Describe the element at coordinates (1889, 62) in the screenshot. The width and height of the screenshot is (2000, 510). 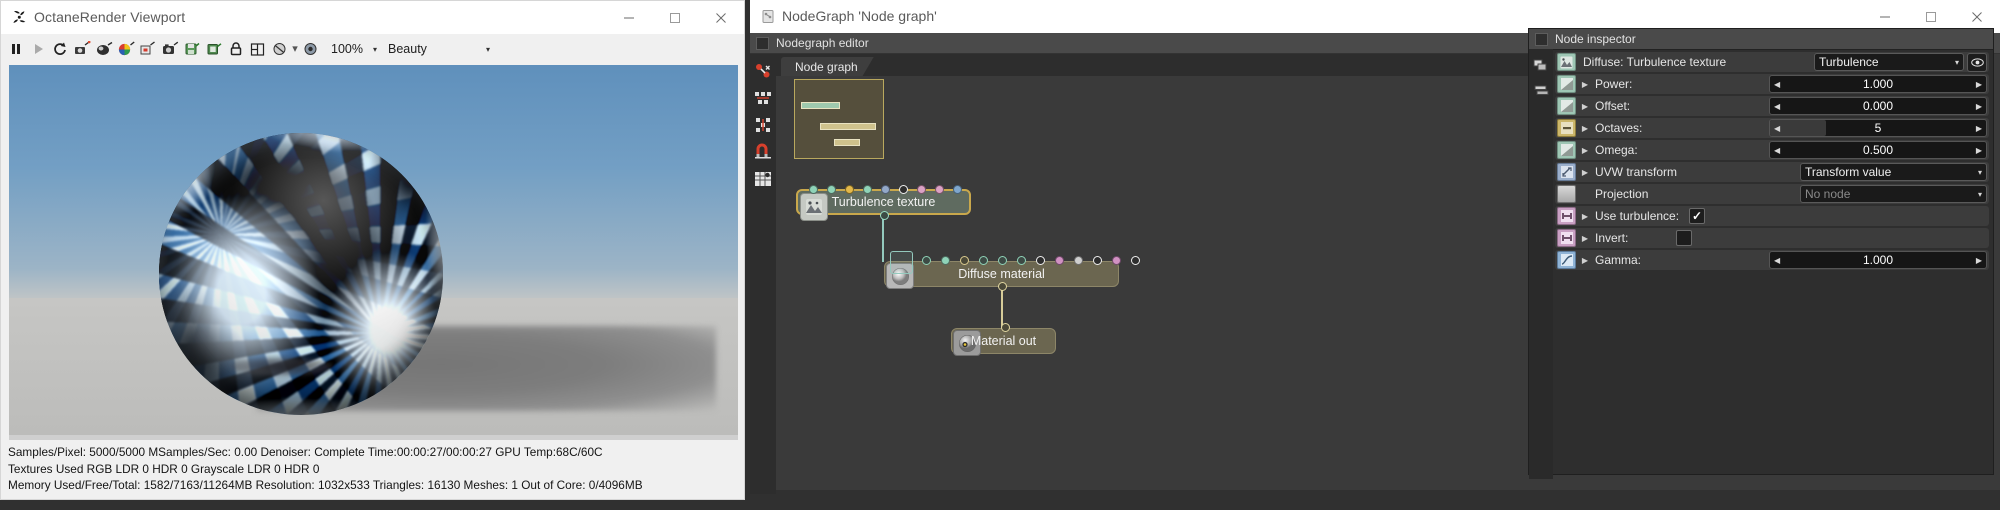
I see `inspector-type-dropdown: Turbulence ▾` at that location.